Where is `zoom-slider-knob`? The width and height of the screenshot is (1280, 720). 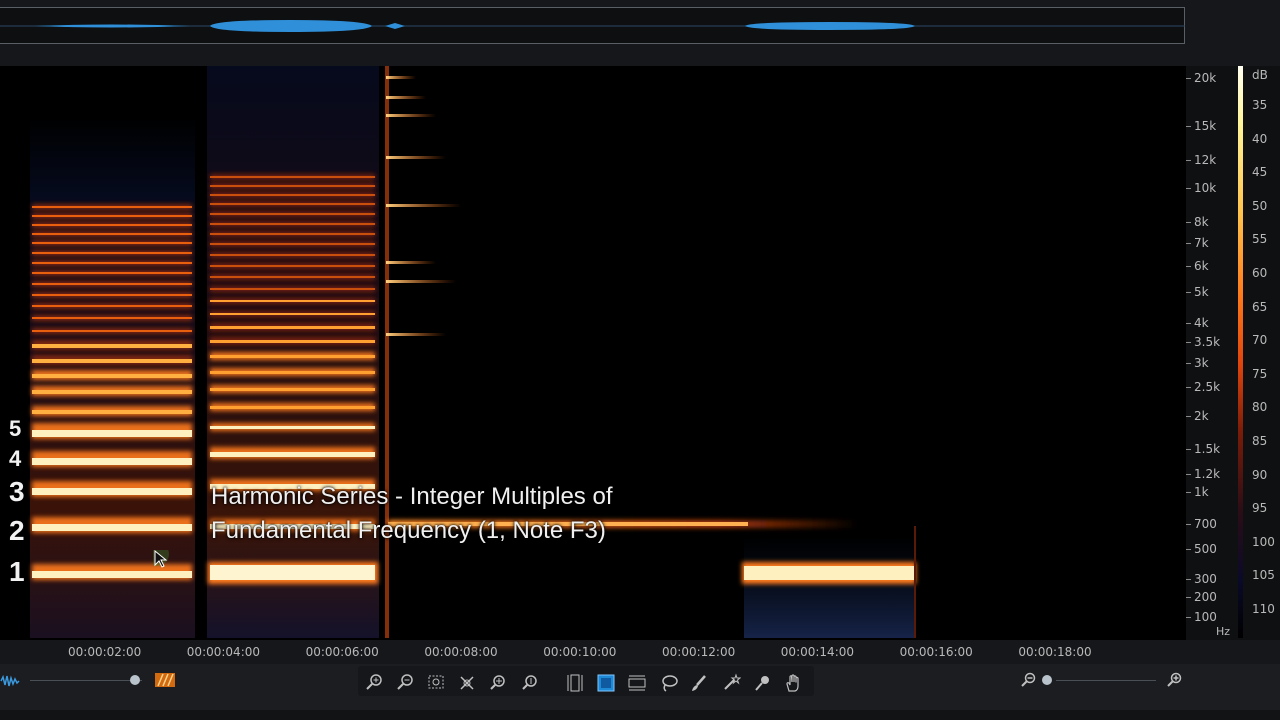 zoom-slider-knob is located at coordinates (1047, 680).